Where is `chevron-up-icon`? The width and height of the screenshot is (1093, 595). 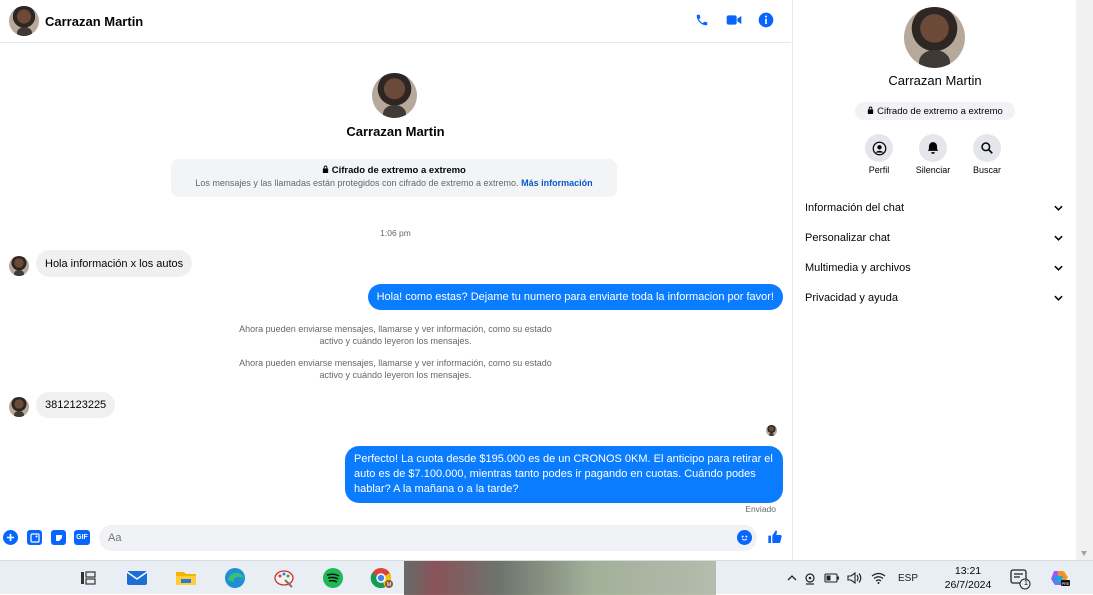
chevron-up-icon is located at coordinates (792, 578).